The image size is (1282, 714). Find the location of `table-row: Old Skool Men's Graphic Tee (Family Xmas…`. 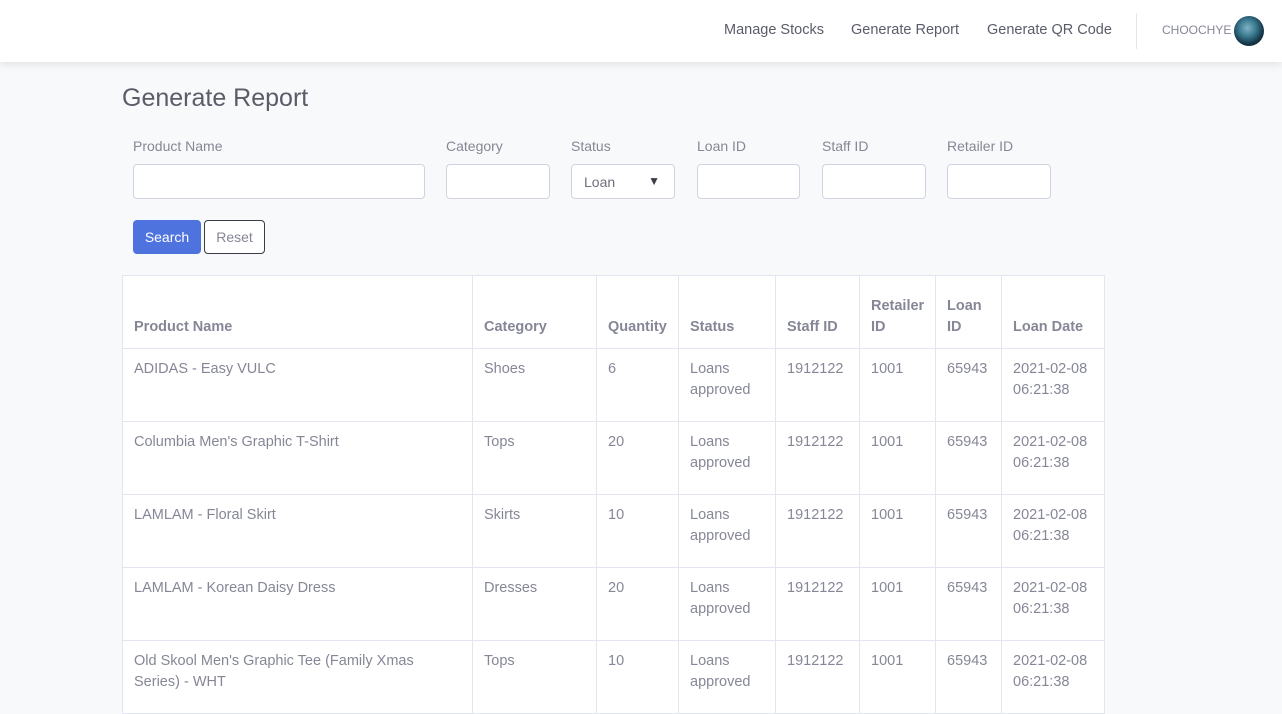

table-row: Old Skool Men's Graphic Tee (Family Xmas… is located at coordinates (613, 677).